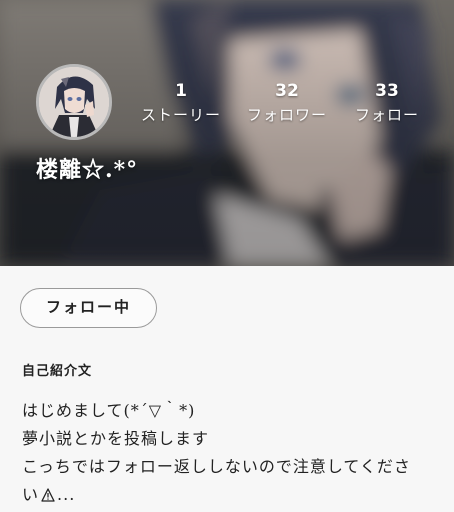 This screenshot has height=512, width=454. What do you see at coordinates (180, 115) in the screenshot?
I see `stories-label: ストーリー` at bounding box center [180, 115].